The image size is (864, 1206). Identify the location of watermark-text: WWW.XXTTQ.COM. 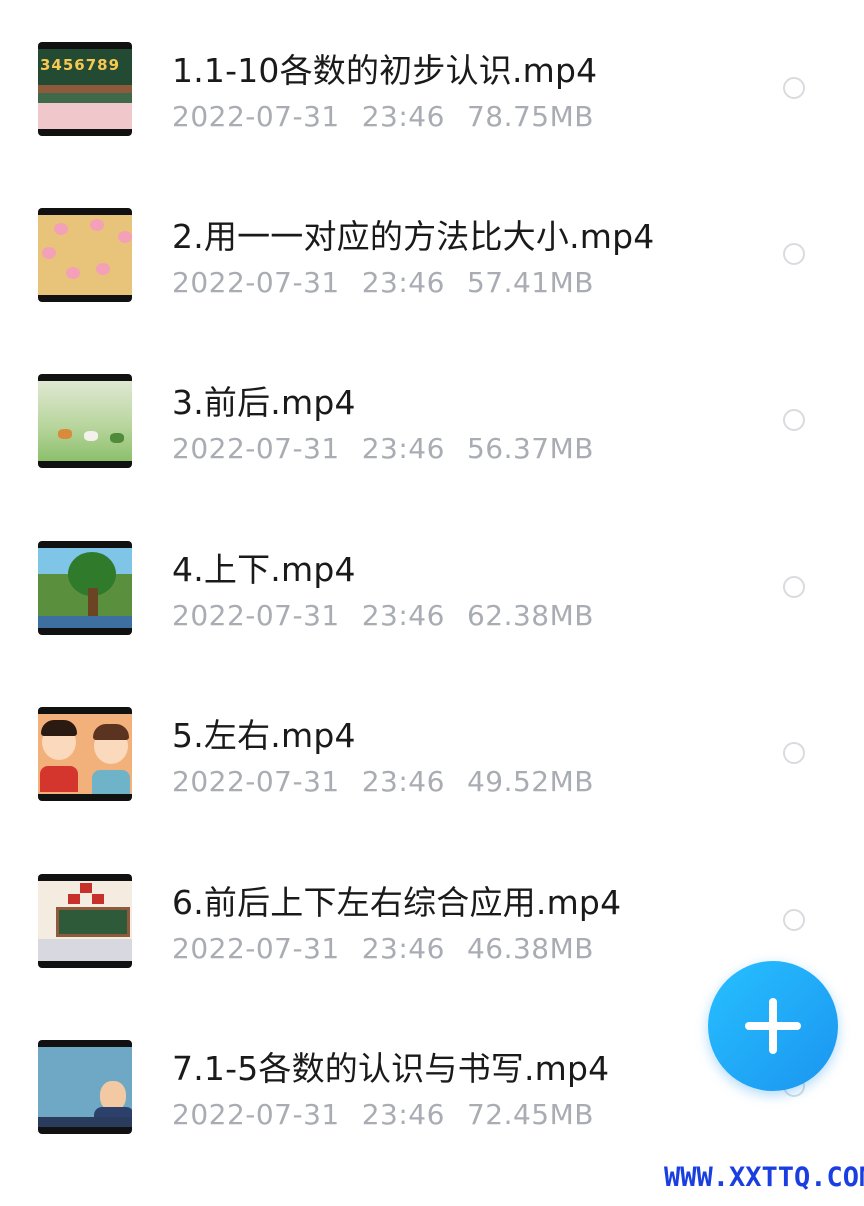
(764, 1177).